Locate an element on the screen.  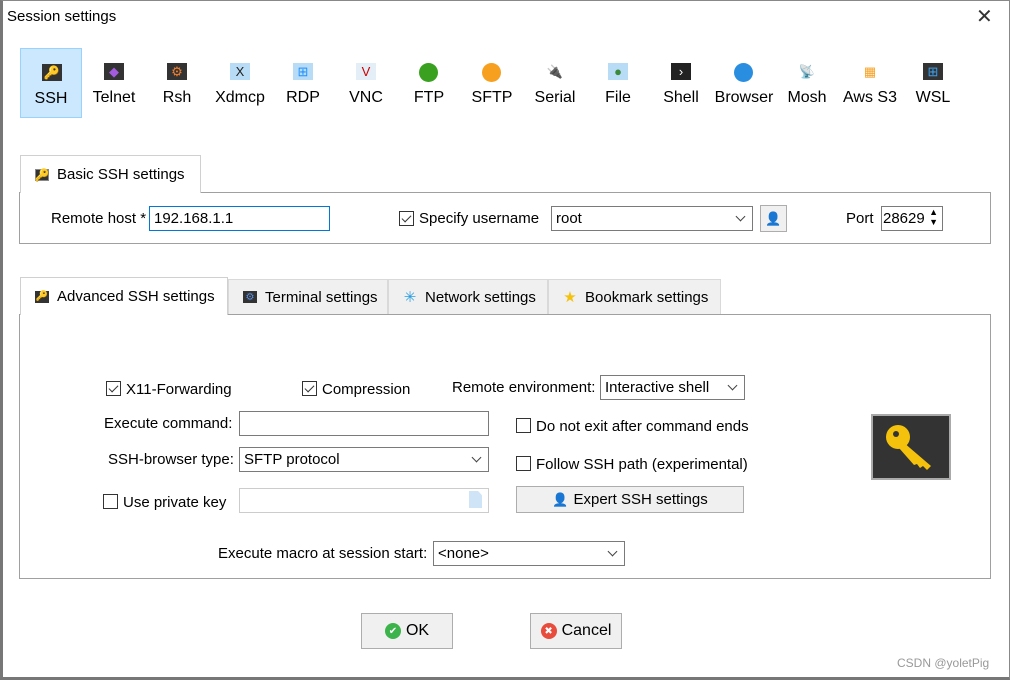
close-button: ✕ is located at coordinates (984, 16).